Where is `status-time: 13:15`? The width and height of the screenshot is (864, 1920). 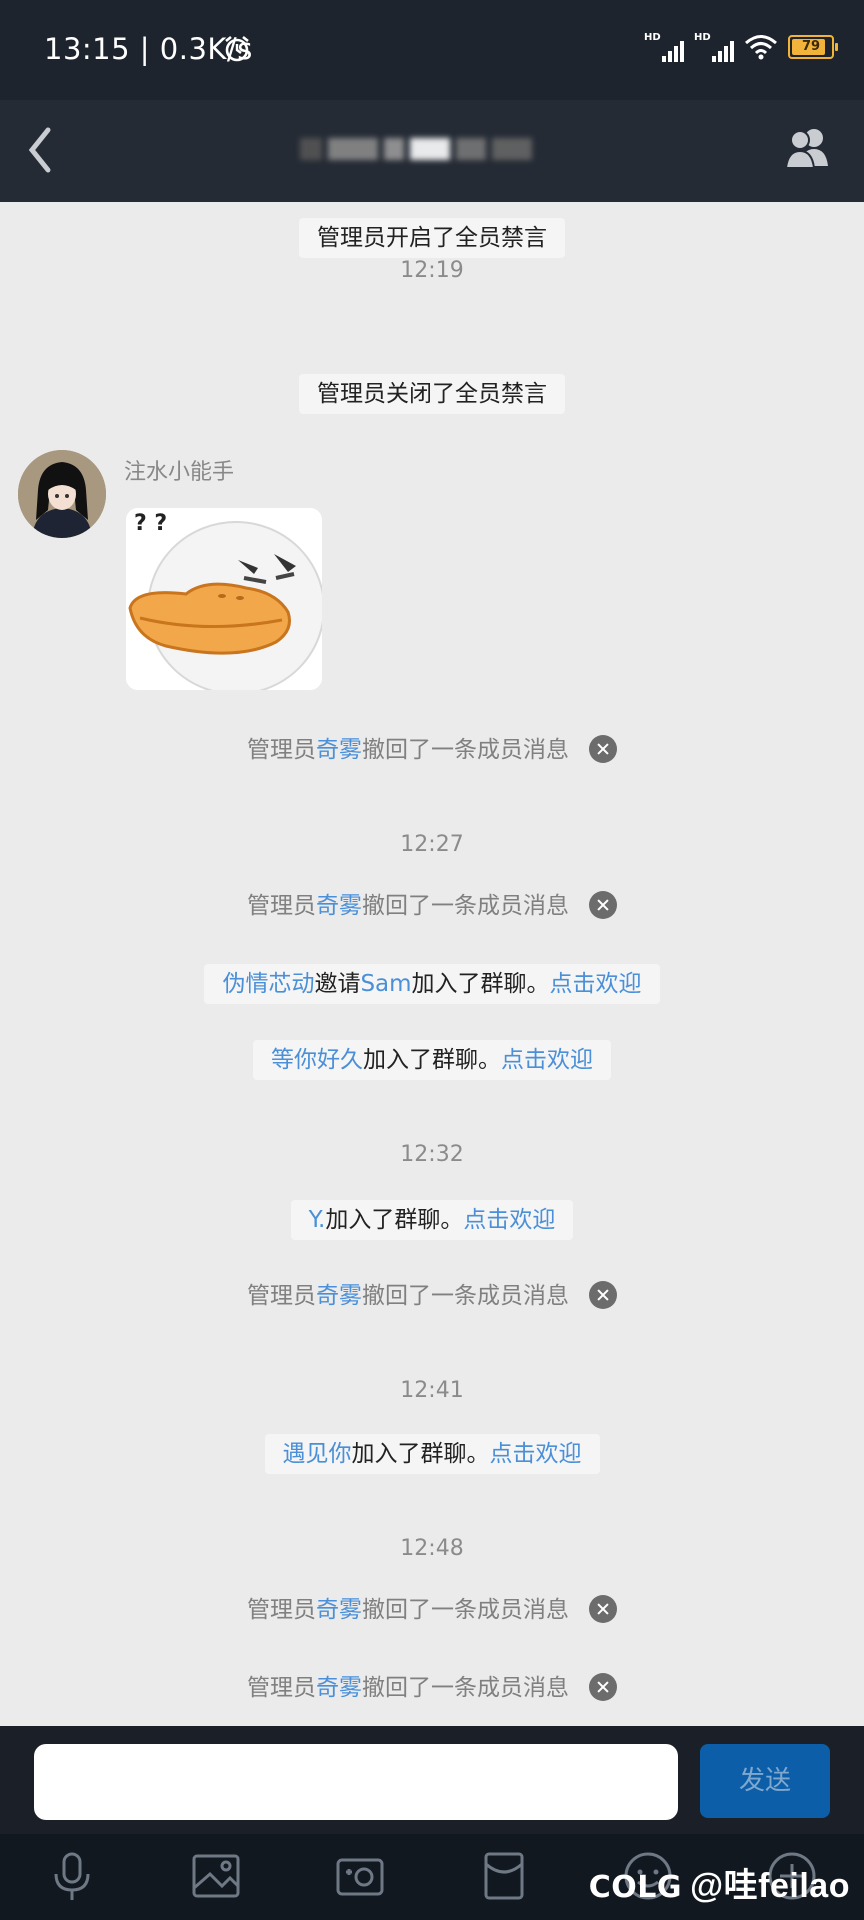
status-time: 13:15 is located at coordinates (87, 49).